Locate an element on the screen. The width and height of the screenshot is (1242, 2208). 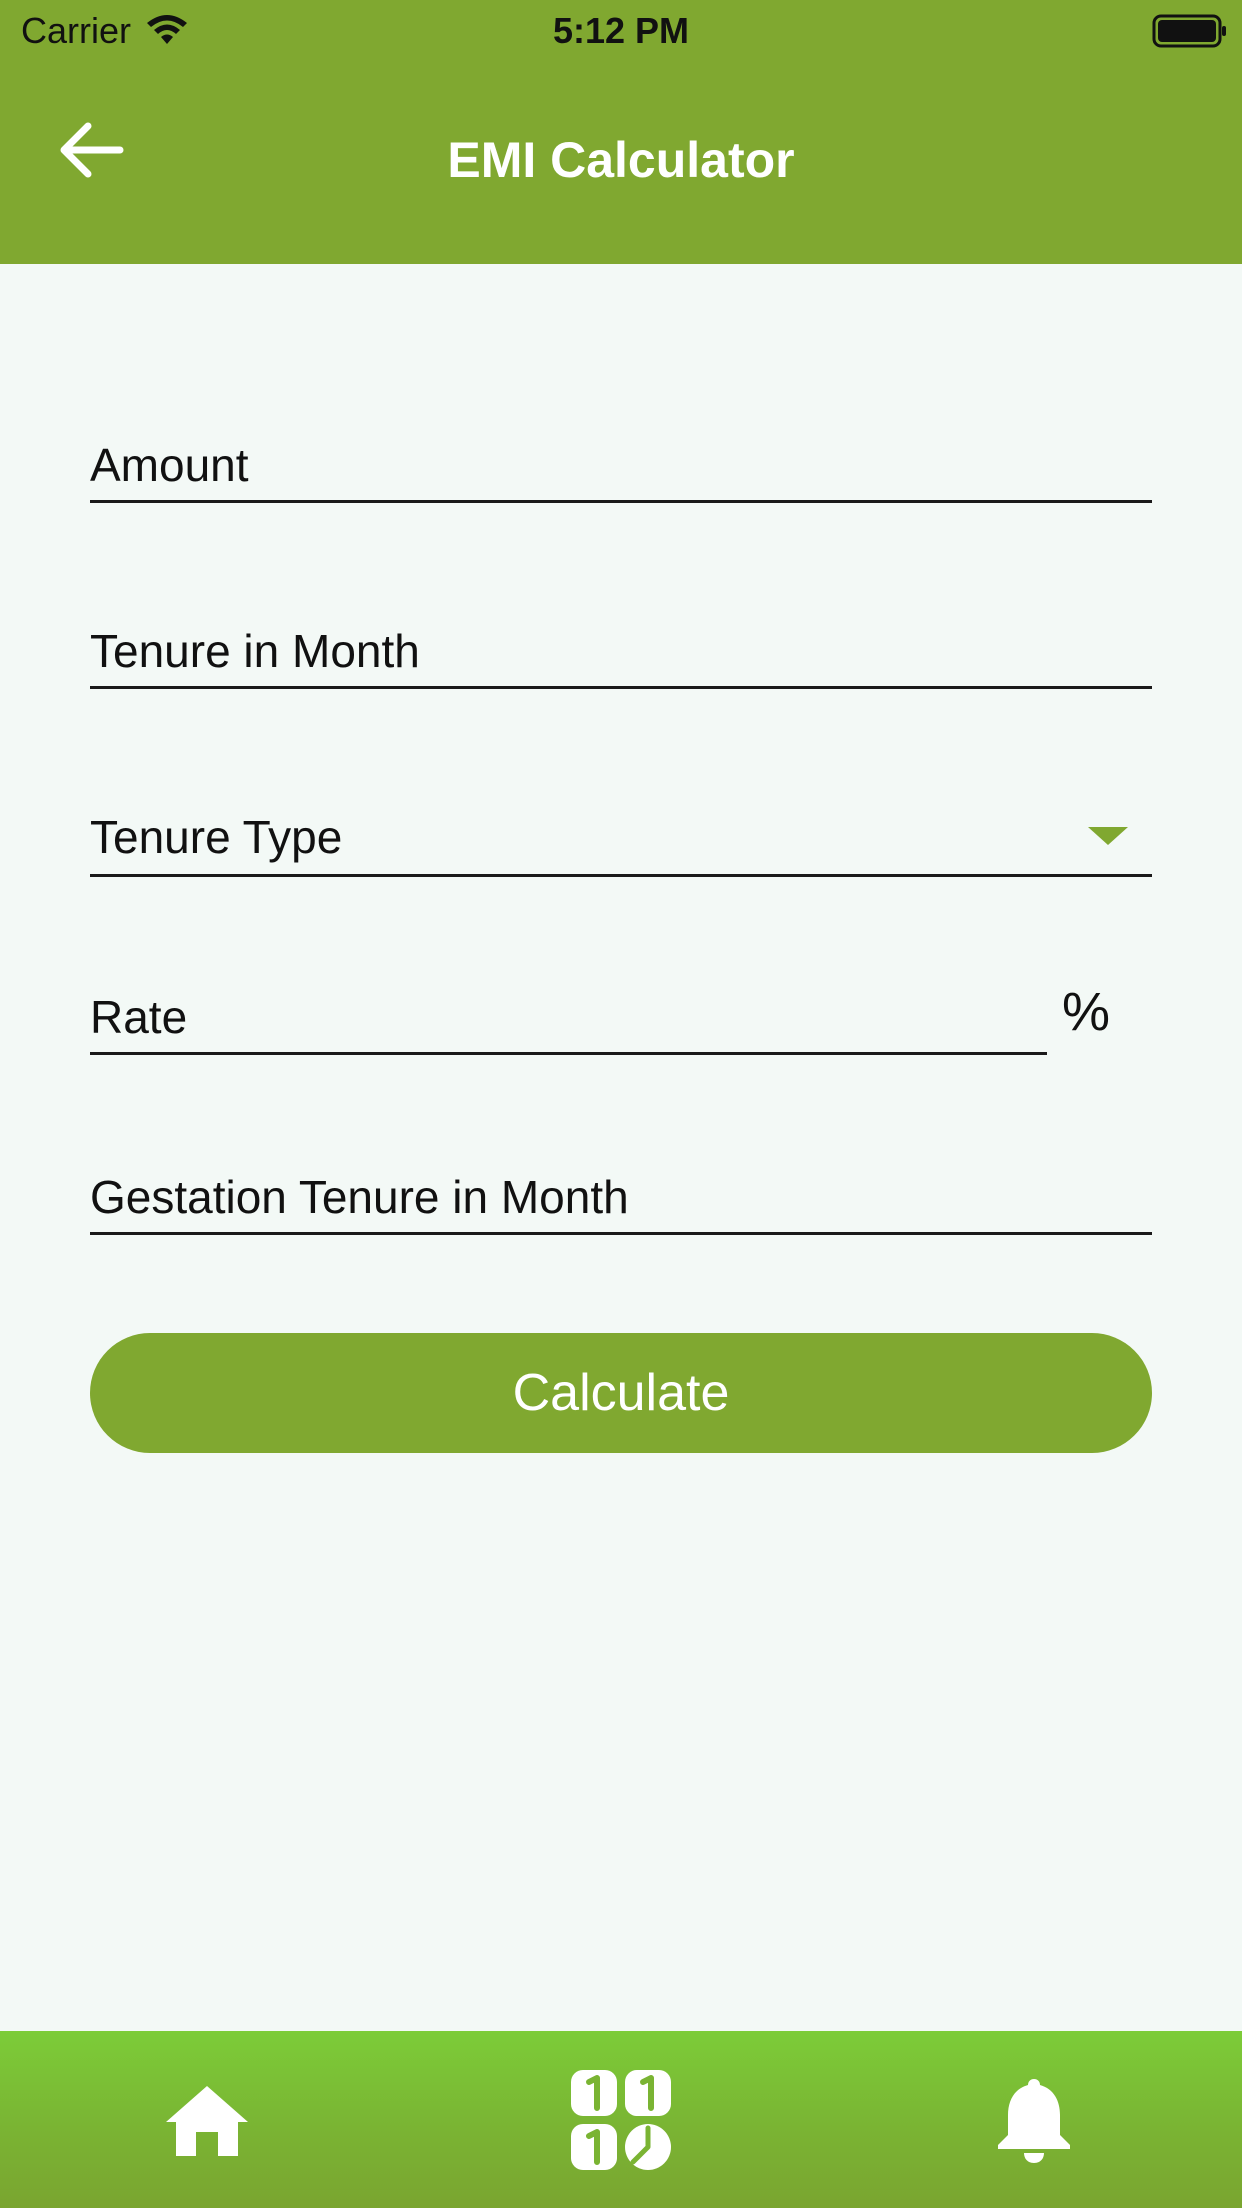
calculator-icon is located at coordinates (621, 2119).